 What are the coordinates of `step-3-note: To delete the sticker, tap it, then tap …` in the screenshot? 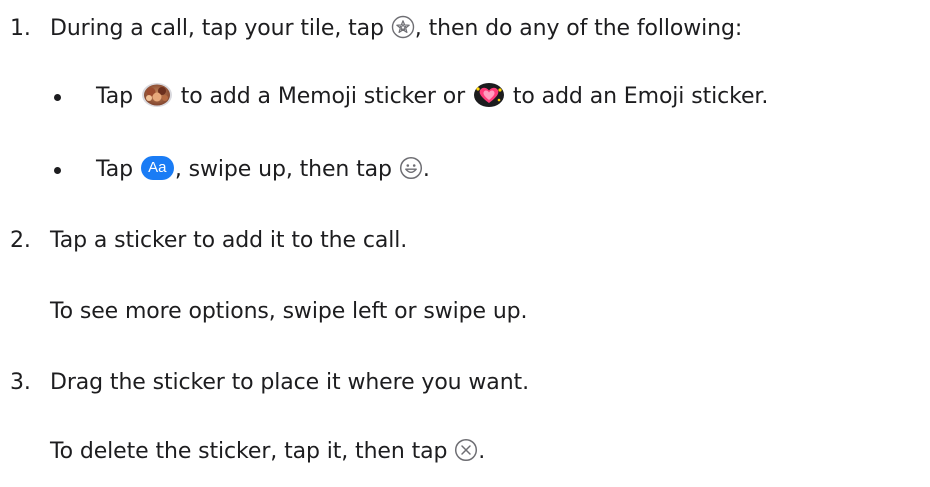 It's located at (267, 452).